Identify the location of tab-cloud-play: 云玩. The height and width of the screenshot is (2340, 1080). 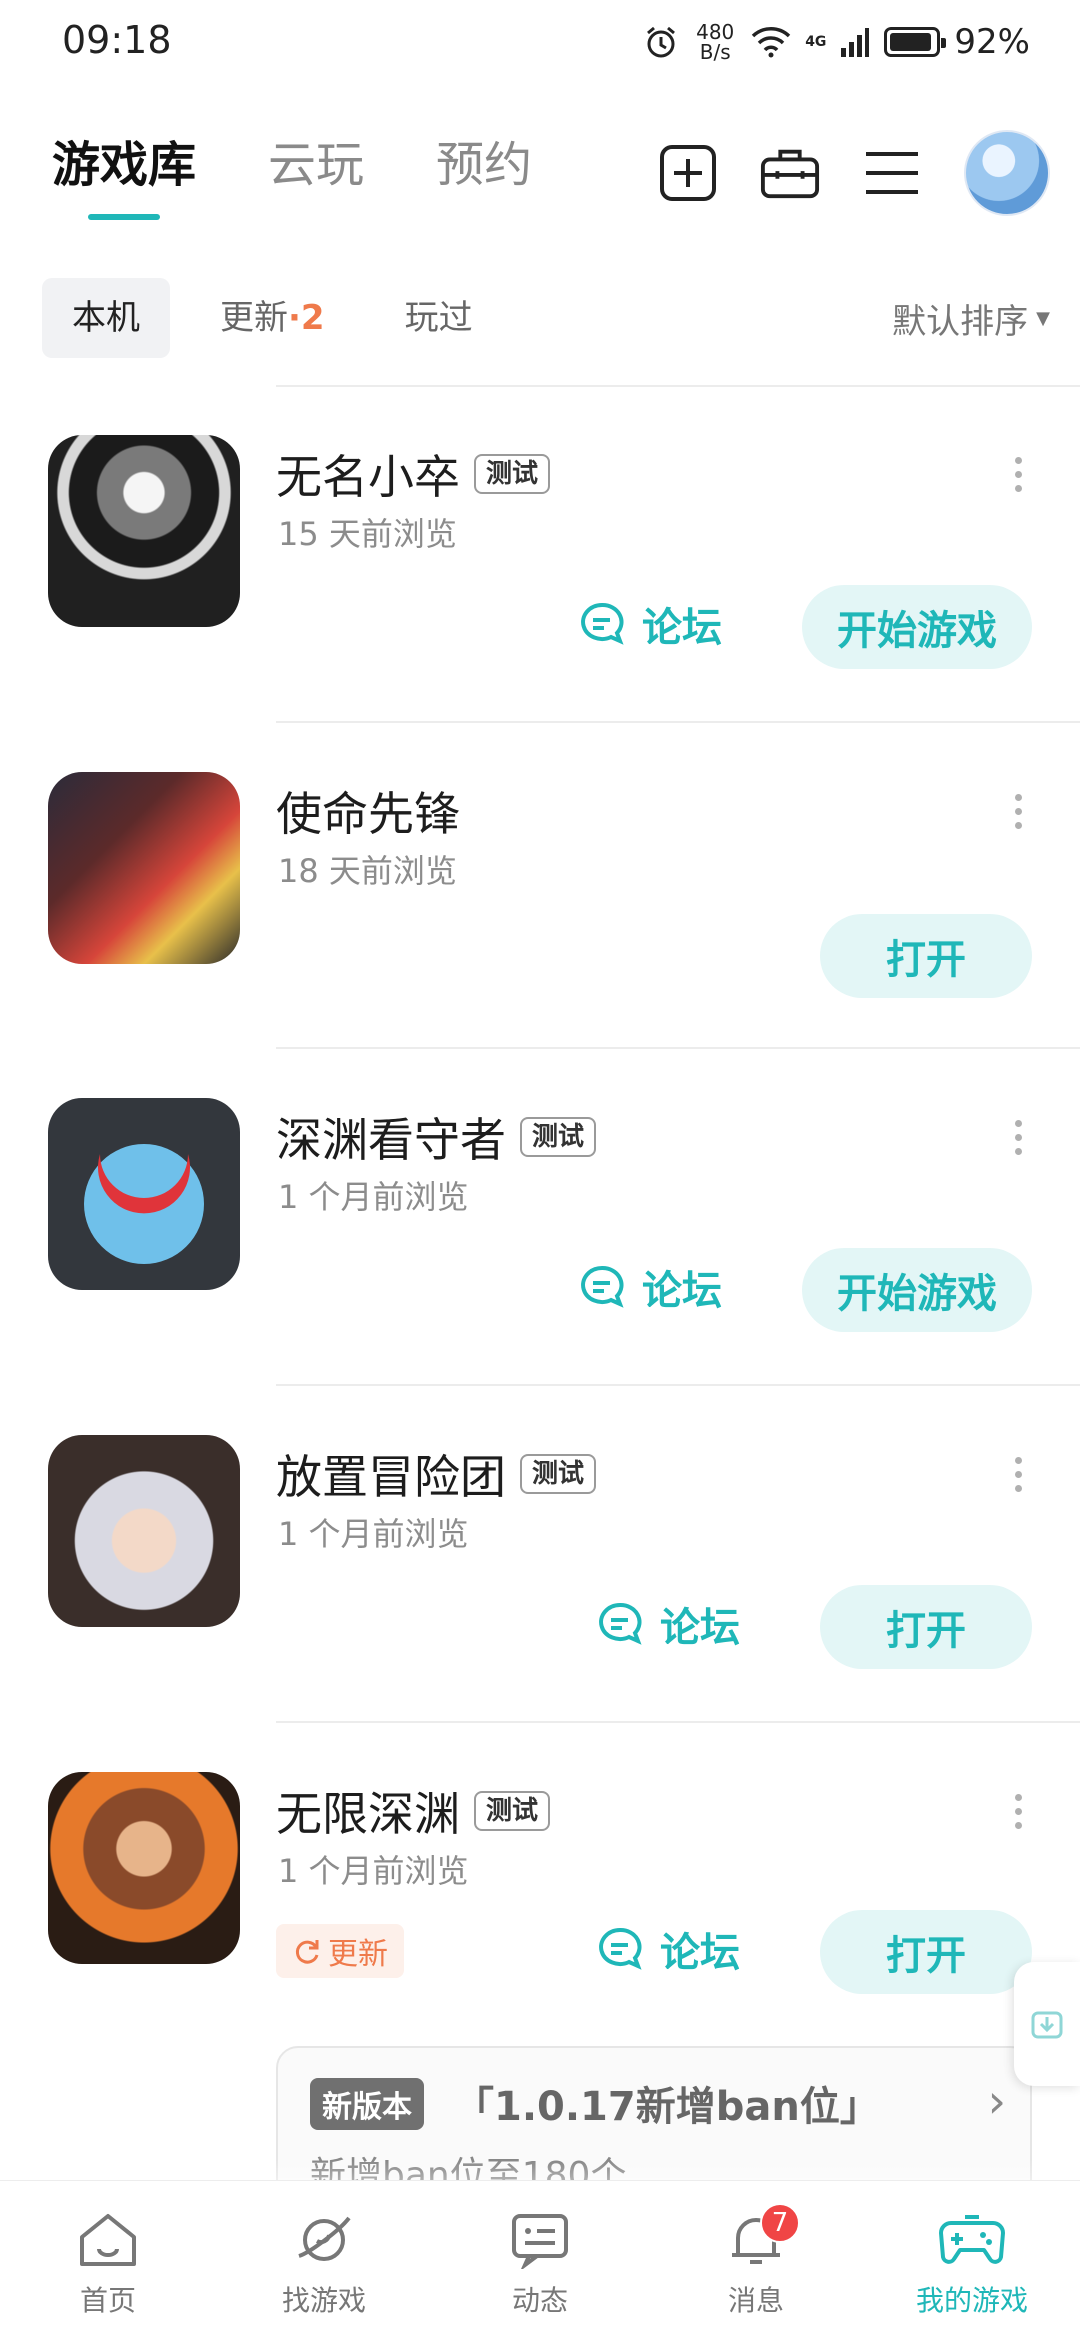
(316, 165).